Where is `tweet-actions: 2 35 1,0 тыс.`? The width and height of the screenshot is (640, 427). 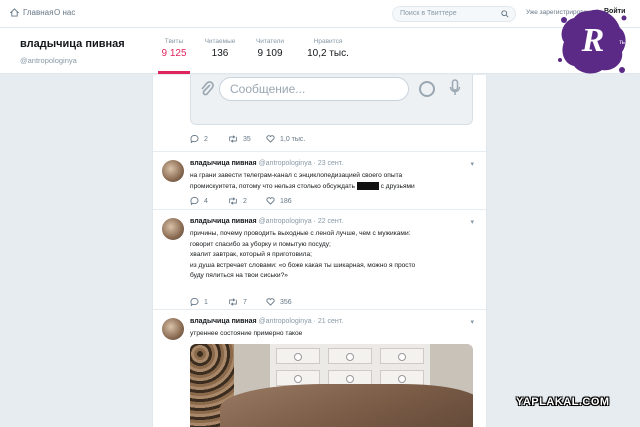 tweet-actions: 2 35 1,0 тыс. is located at coordinates (253, 139).